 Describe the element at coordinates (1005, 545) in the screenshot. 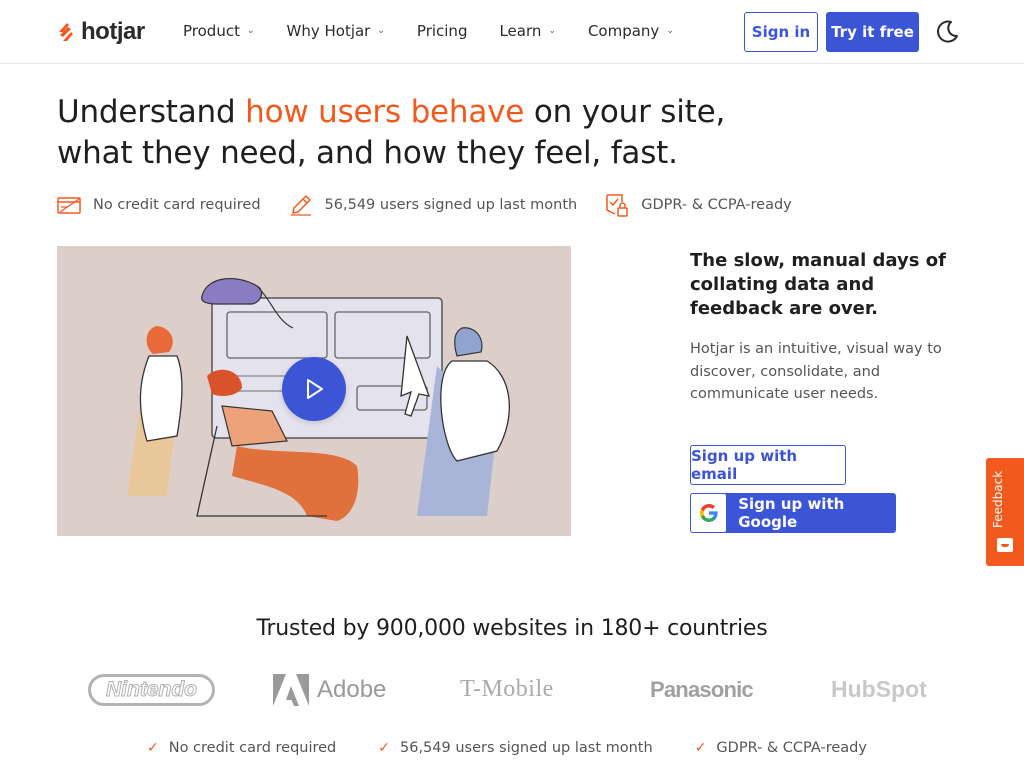

I see `feedback-smile-icon` at that location.